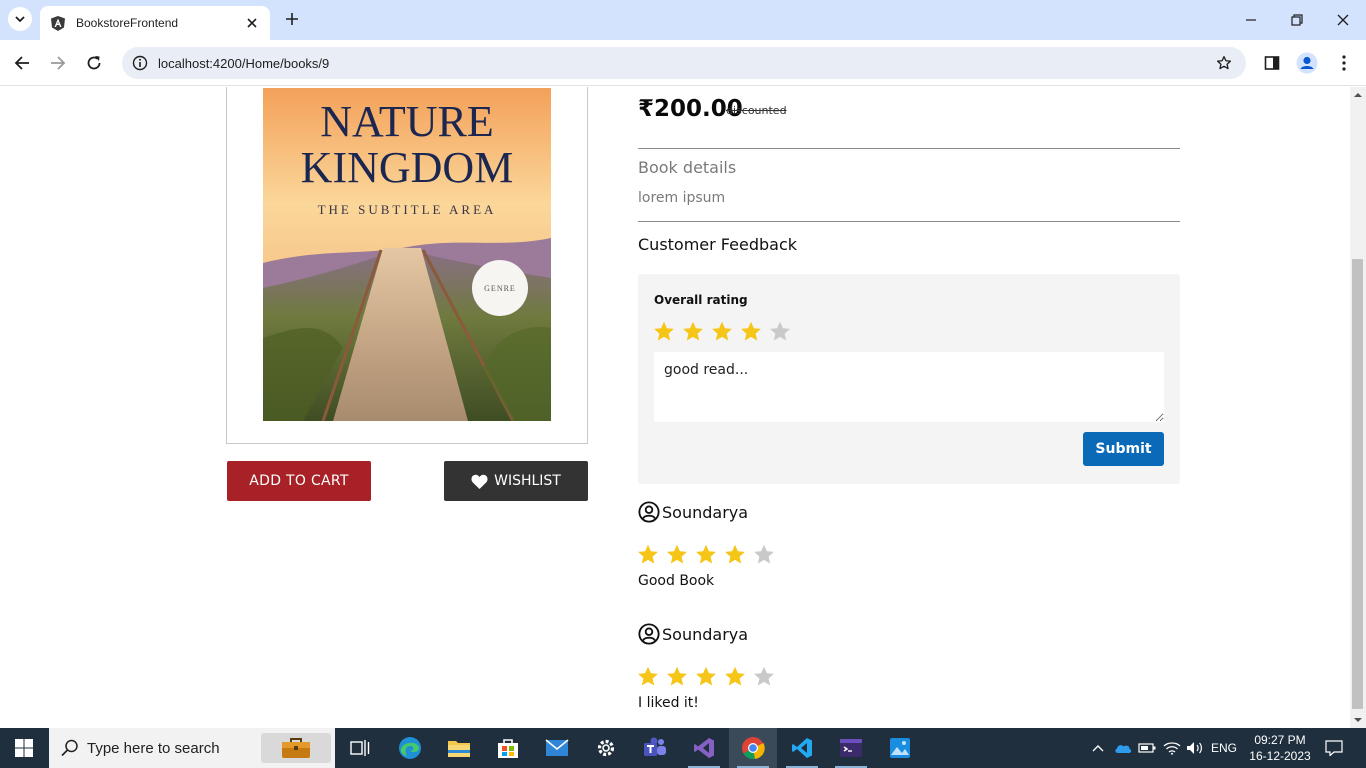 The image size is (1366, 768). What do you see at coordinates (1224, 63) in the screenshot?
I see `bookmark-star-icon` at bounding box center [1224, 63].